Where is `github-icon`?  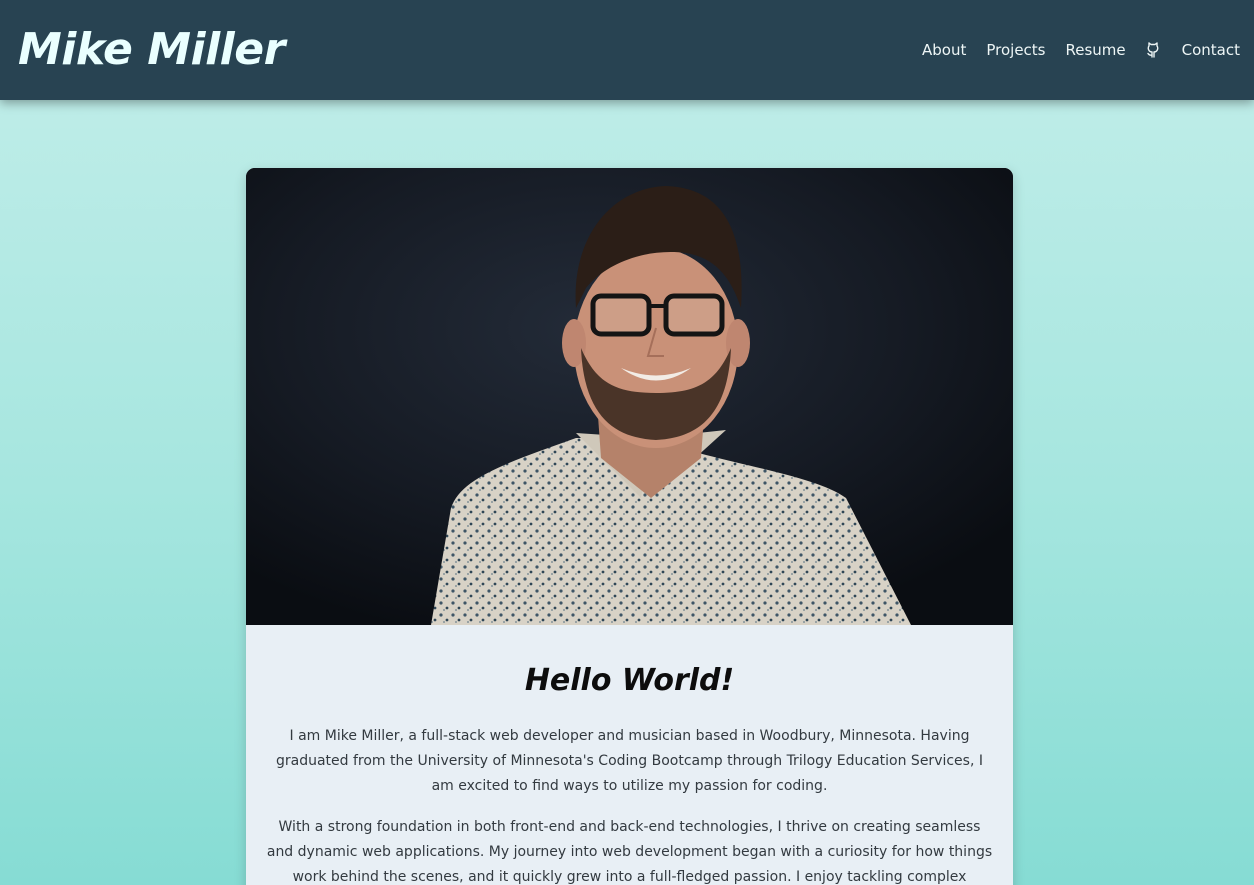
github-icon is located at coordinates (1154, 50).